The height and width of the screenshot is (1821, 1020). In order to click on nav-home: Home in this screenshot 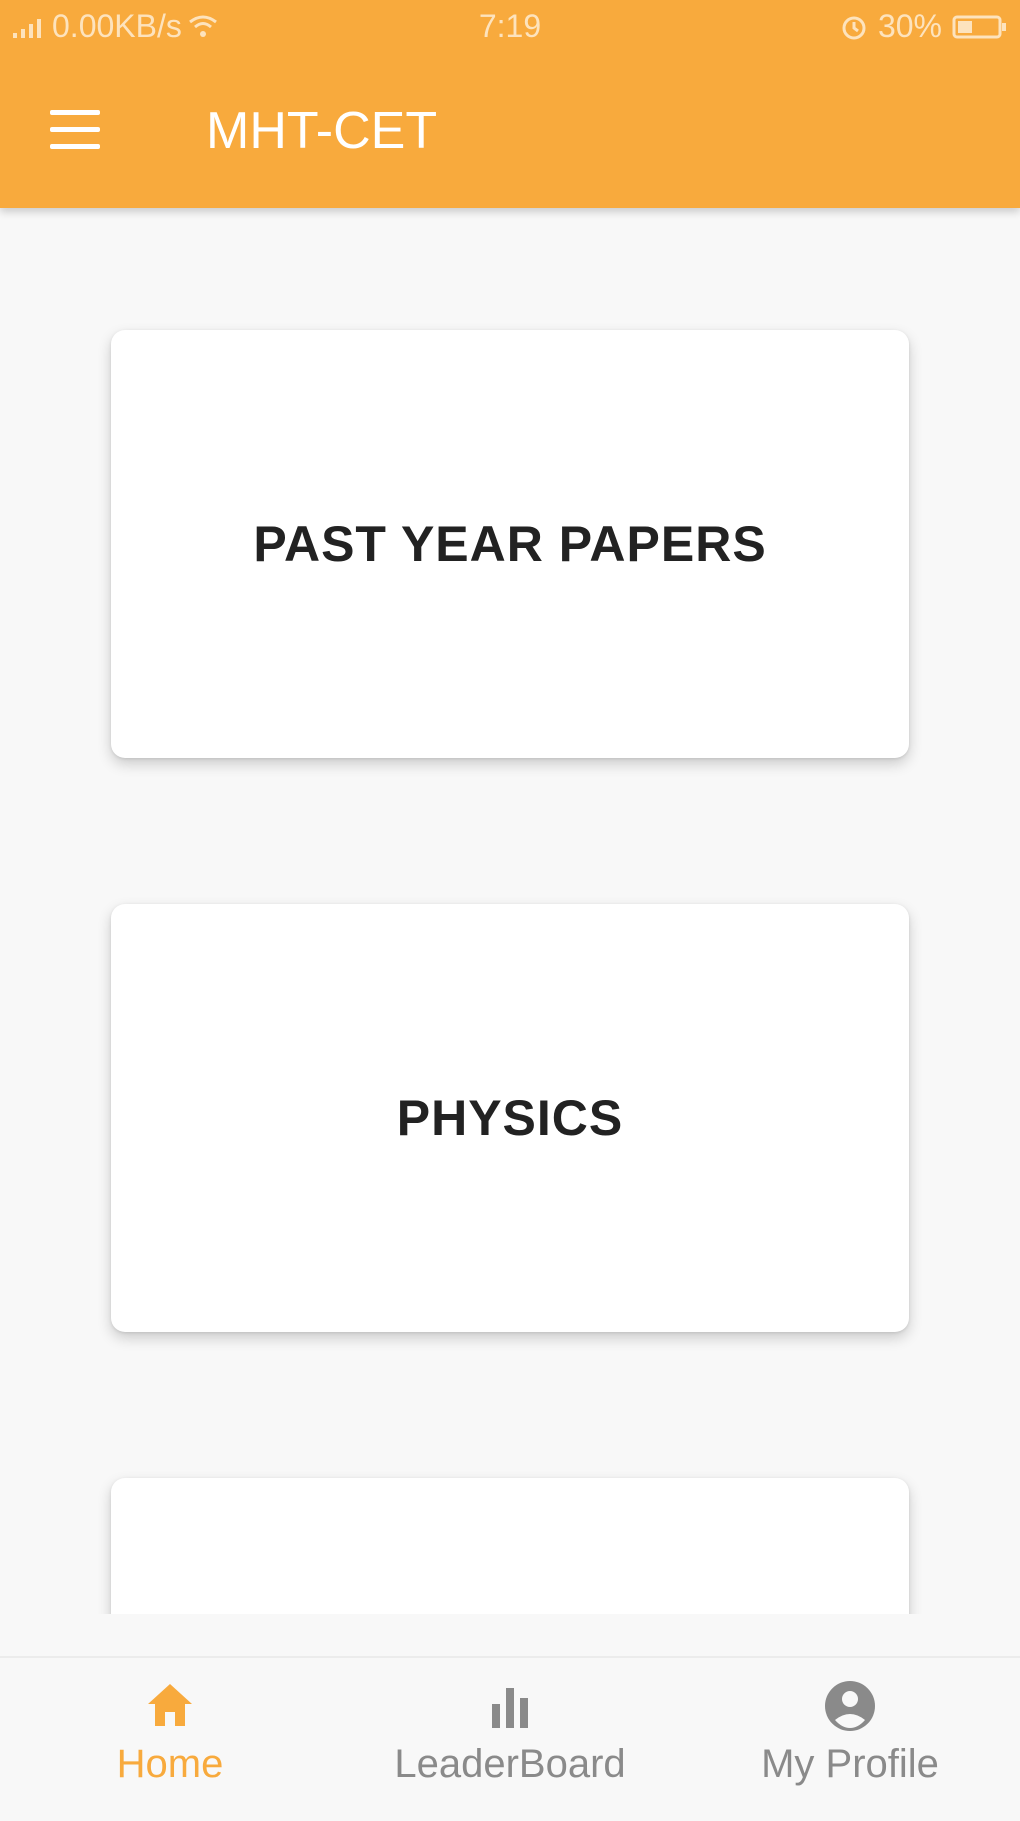, I will do `click(170, 1732)`.